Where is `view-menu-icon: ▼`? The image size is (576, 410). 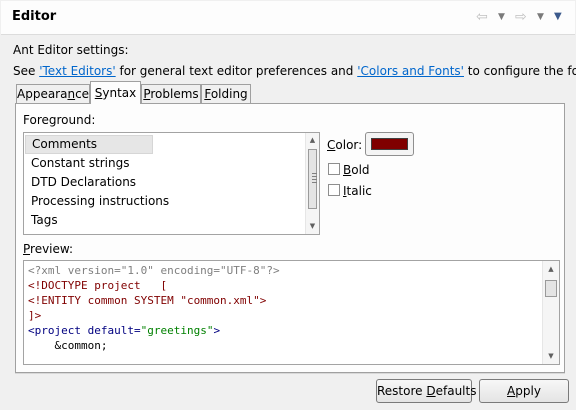
view-menu-icon: ▼ is located at coordinates (558, 17).